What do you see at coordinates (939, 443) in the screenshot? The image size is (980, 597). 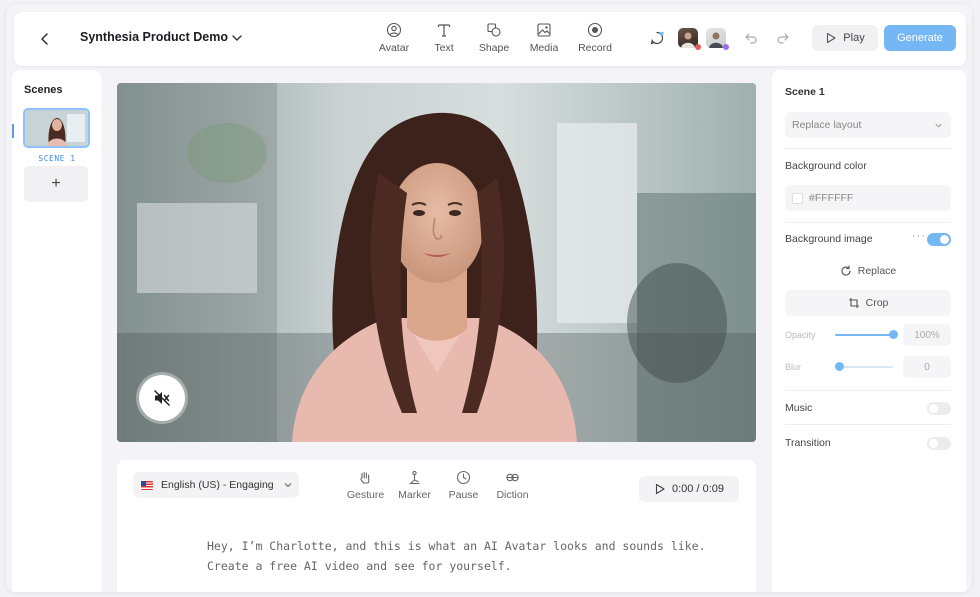 I see `transition-toggle` at bounding box center [939, 443].